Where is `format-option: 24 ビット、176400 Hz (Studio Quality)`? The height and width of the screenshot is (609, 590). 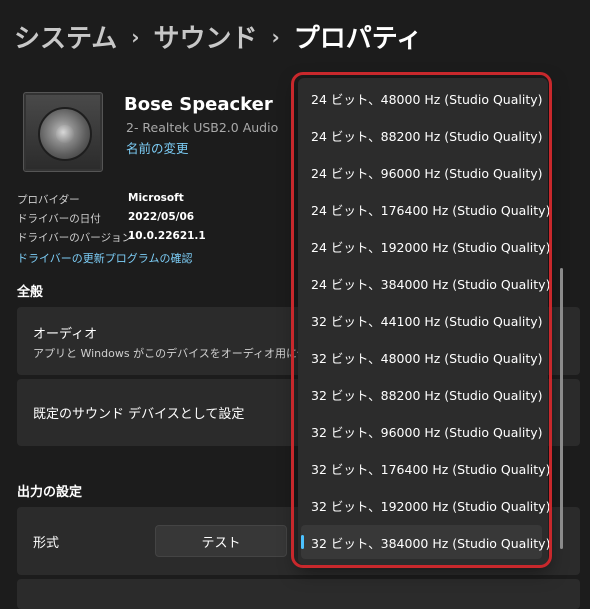 format-option: 24 ビット、176400 Hz (Studio Quality) is located at coordinates (424, 209).